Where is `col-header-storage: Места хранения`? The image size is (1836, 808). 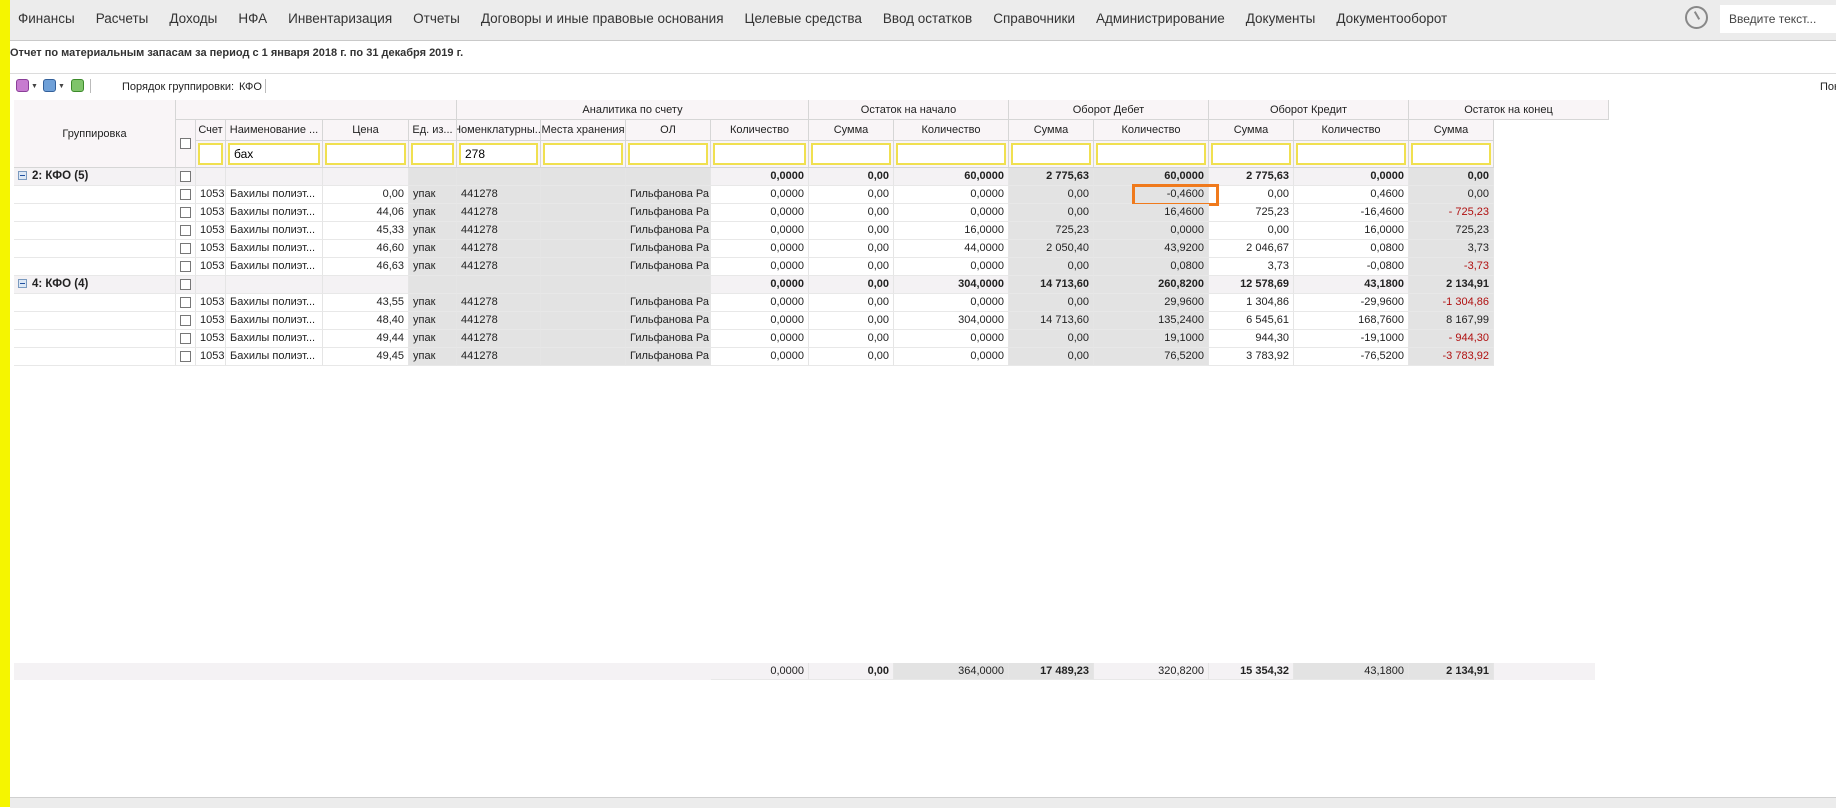 col-header-storage: Места хранения is located at coordinates (583, 130).